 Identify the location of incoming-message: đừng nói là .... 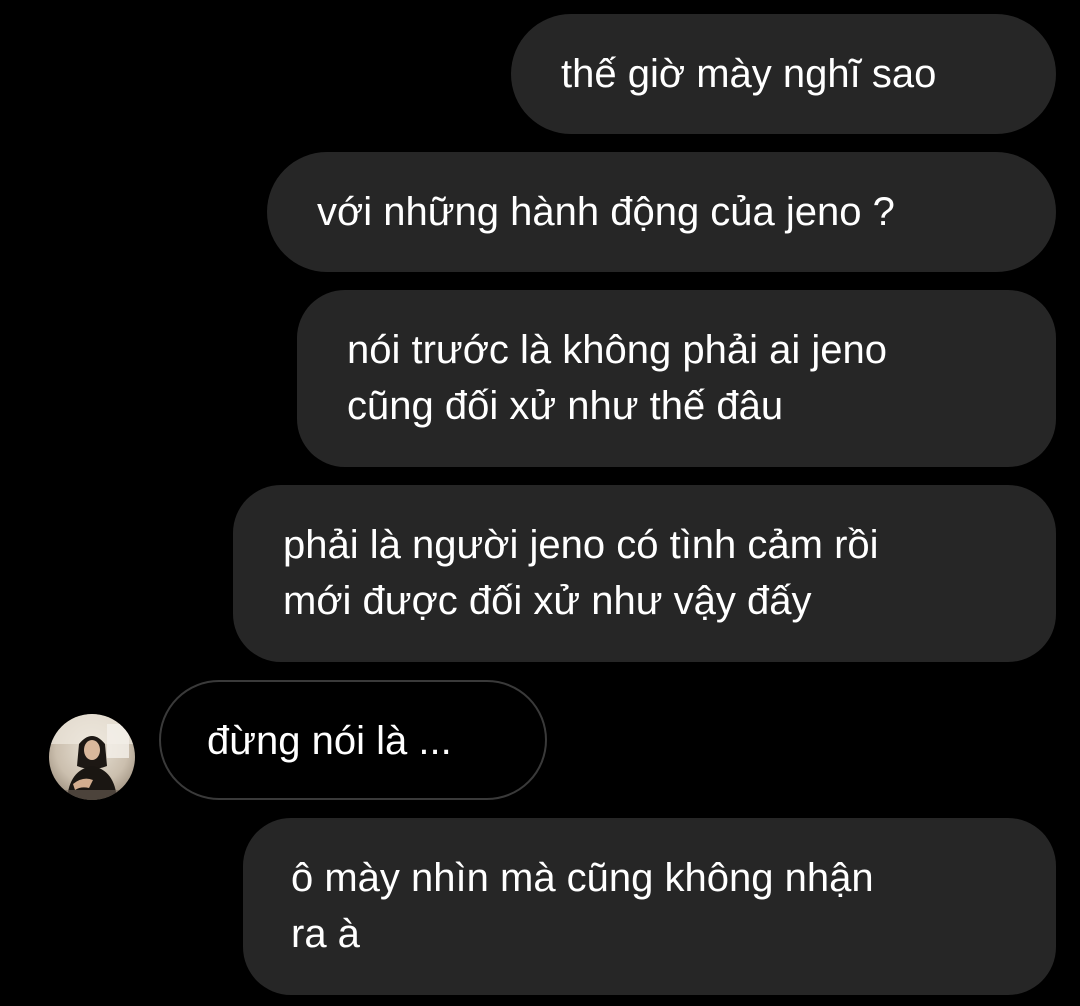
(353, 740).